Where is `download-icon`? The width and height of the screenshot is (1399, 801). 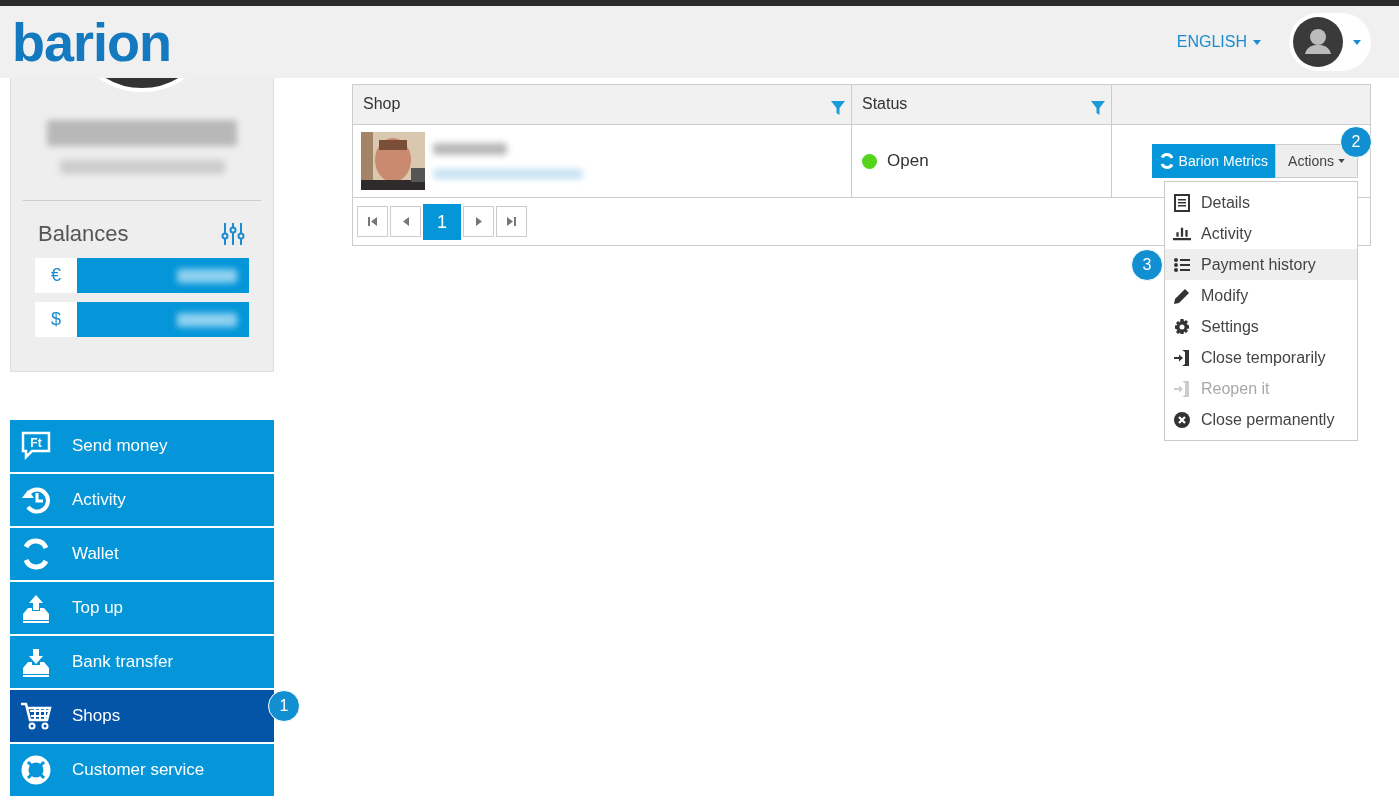 download-icon is located at coordinates (36, 662).